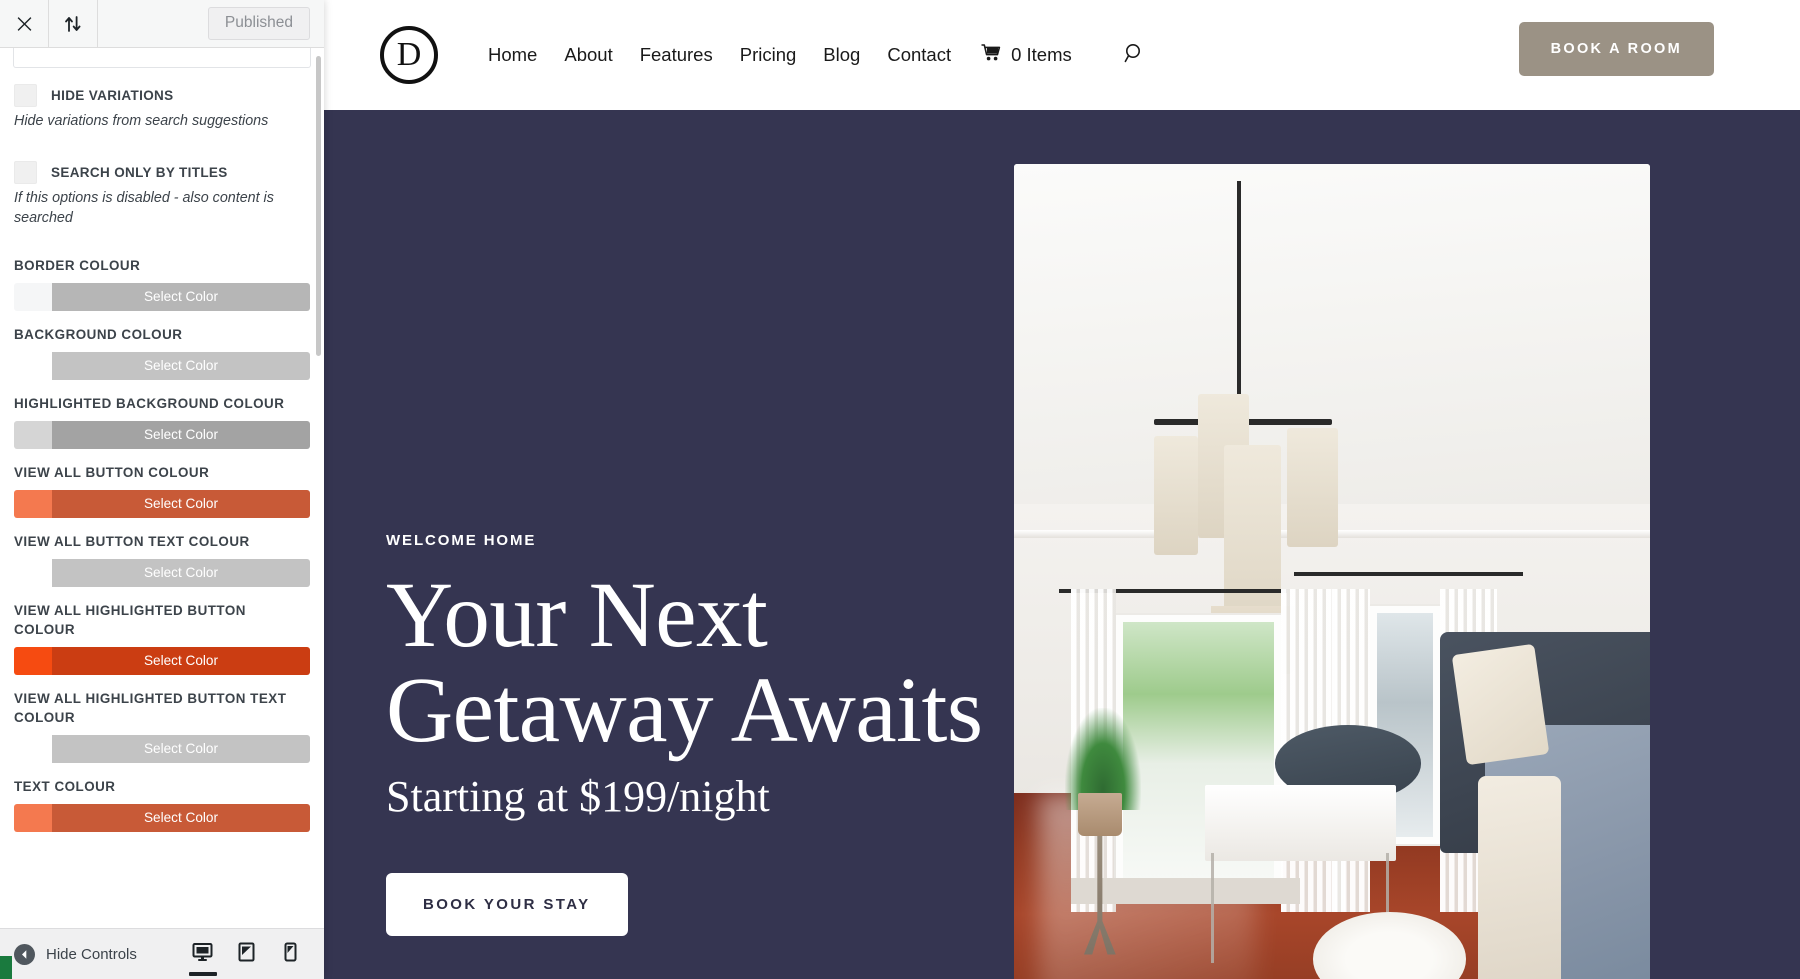 The image size is (1800, 979). Describe the element at coordinates (181, 434) in the screenshot. I see `highlighted-background-colour-select-label: Select Color` at that location.